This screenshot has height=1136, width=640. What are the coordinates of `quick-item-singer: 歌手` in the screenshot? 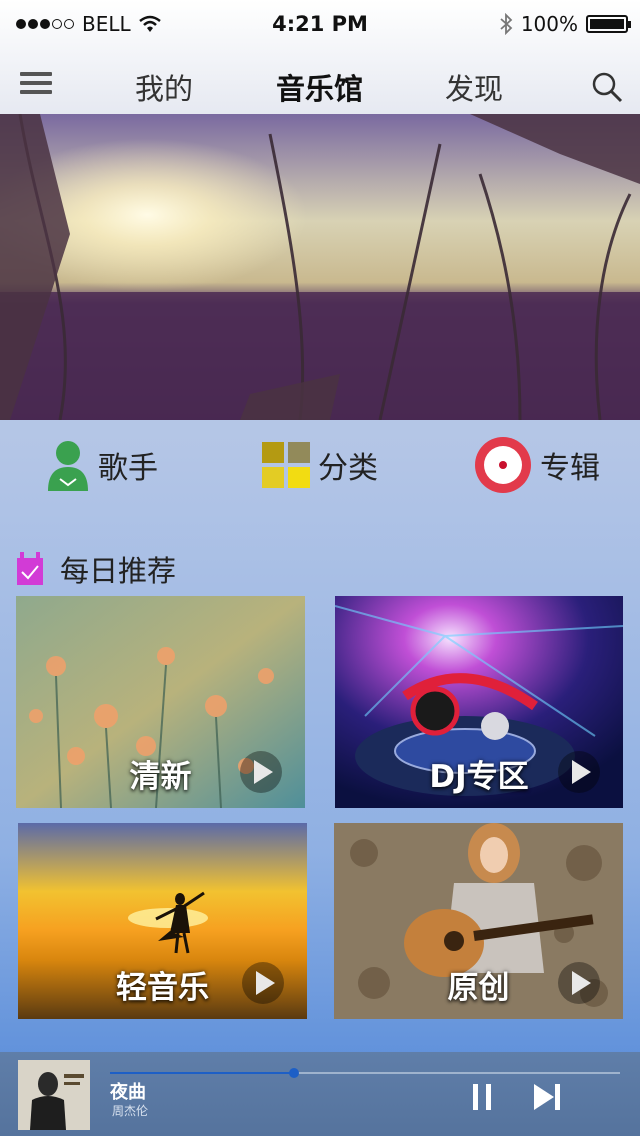 It's located at (102, 465).